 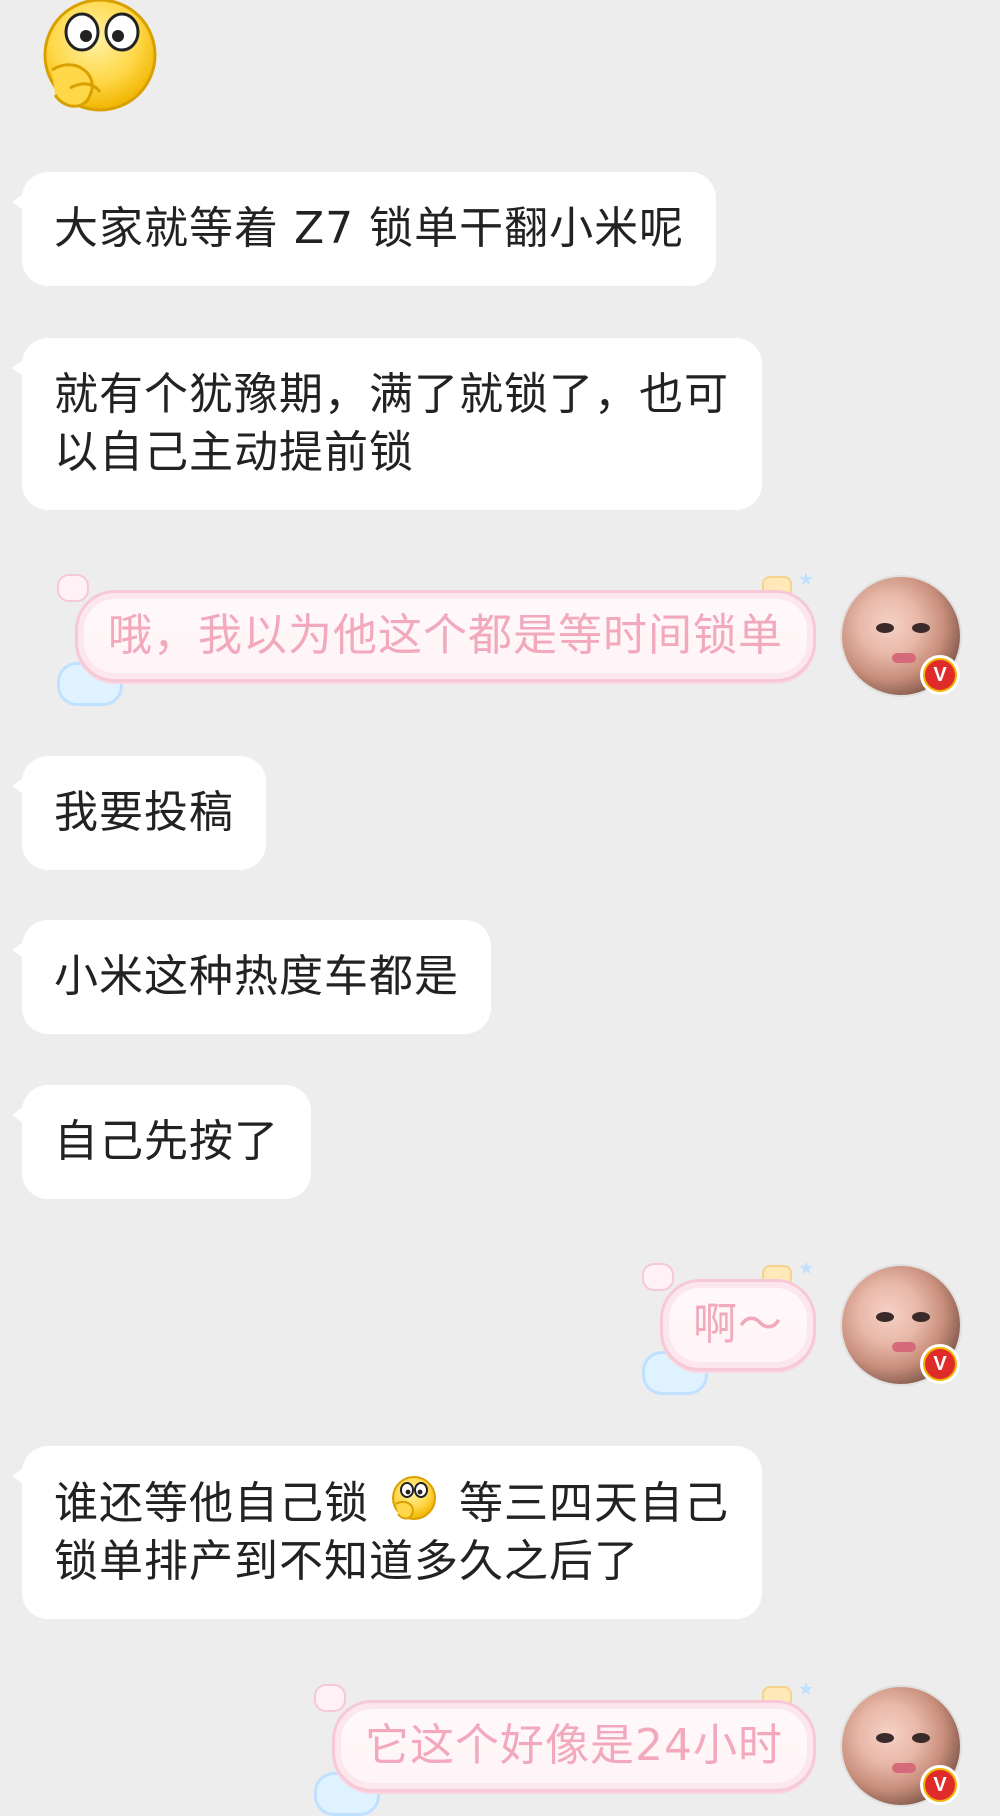 I want to click on message-text: 哦，我以为他这个都是等时间锁单, so click(x=445, y=635).